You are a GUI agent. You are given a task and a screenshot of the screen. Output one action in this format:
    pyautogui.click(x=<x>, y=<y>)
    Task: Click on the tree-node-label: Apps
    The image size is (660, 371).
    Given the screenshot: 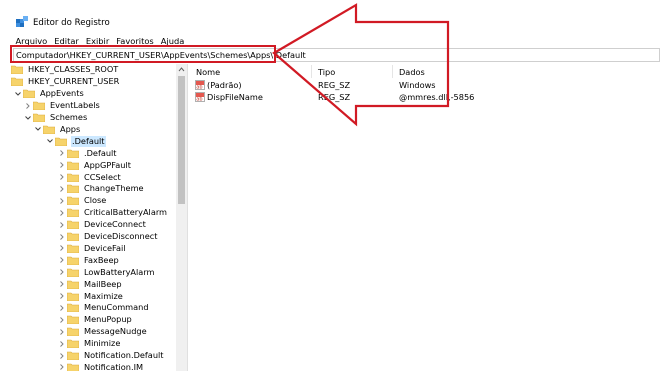 What is the action you would take?
    pyautogui.click(x=70, y=128)
    